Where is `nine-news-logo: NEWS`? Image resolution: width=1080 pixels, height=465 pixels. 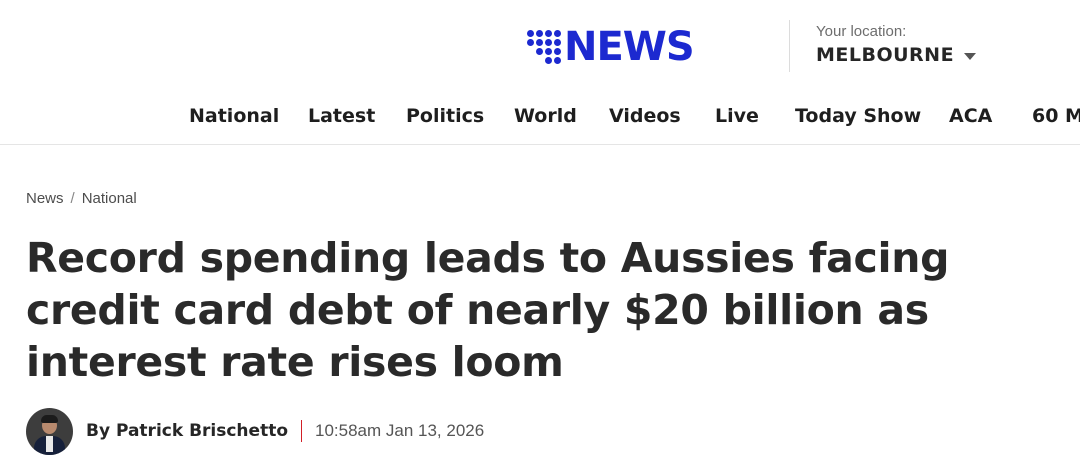 nine-news-logo: NEWS is located at coordinates (611, 47).